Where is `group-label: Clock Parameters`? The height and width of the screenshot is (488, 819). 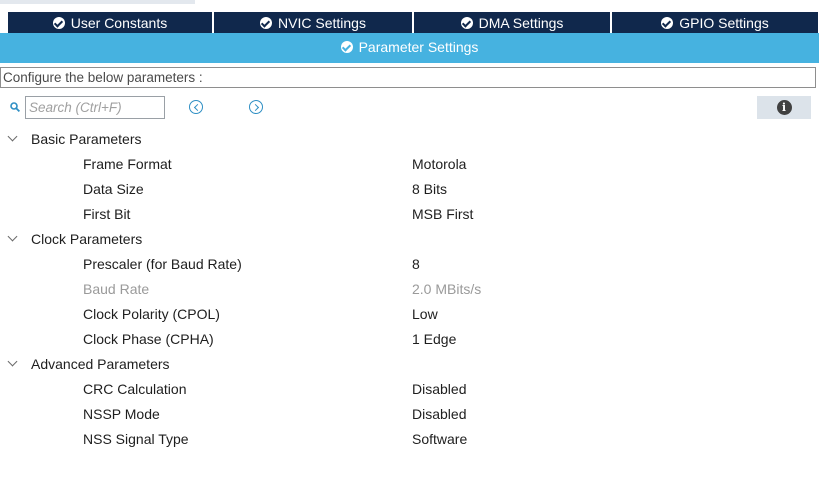
group-label: Clock Parameters is located at coordinates (87, 239).